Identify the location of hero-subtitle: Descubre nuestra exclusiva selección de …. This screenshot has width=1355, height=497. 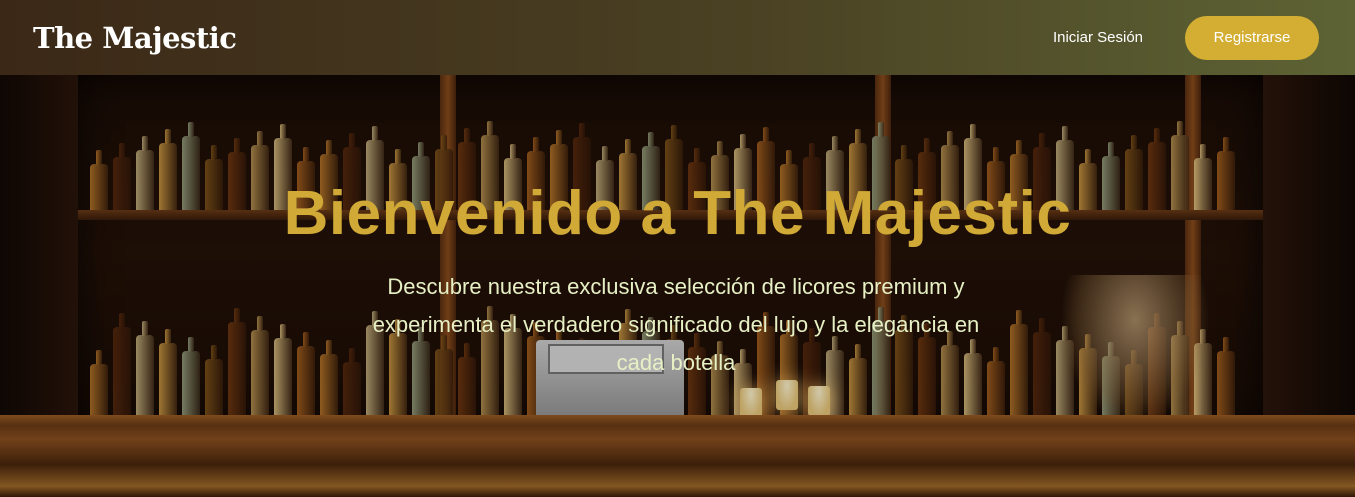
(676, 324).